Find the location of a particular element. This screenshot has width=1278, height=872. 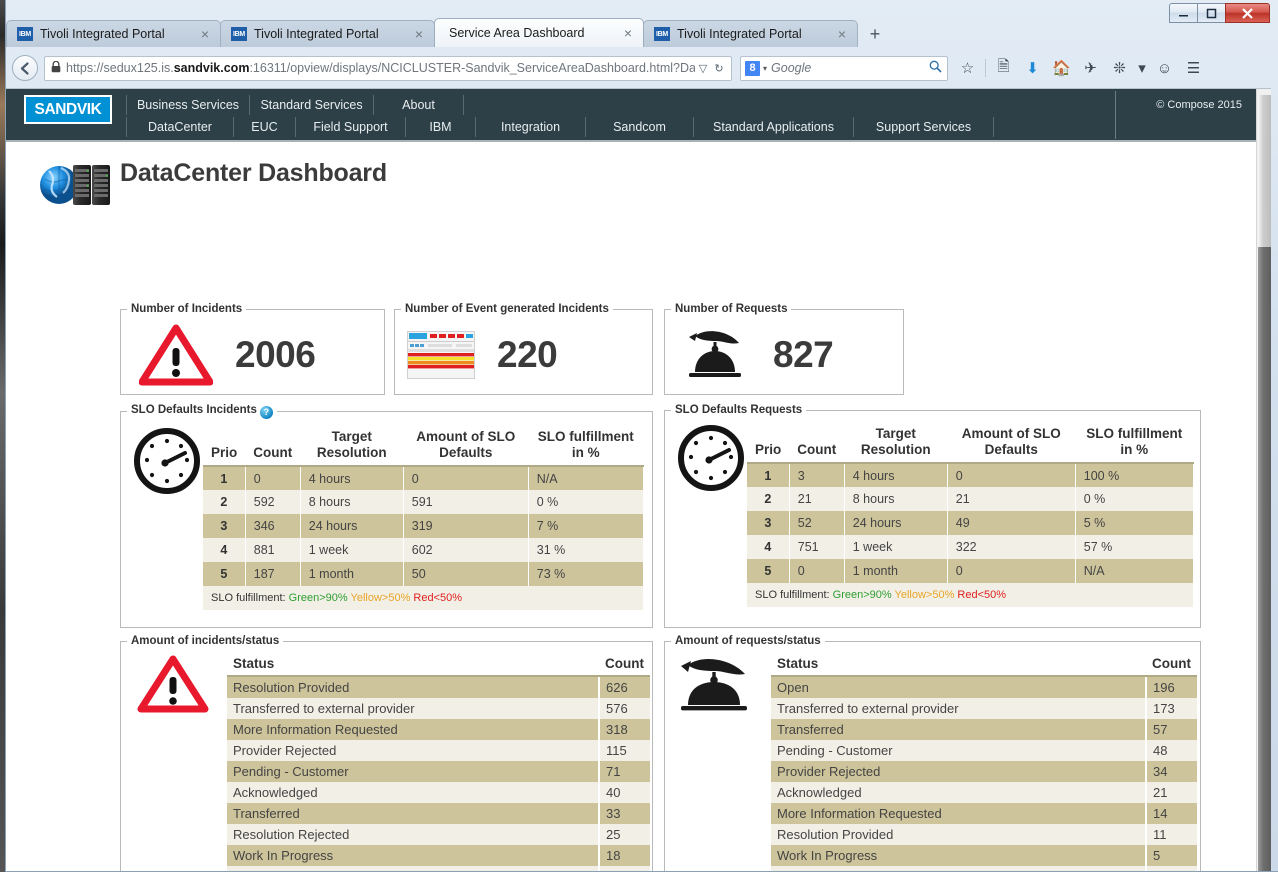

cell-status: Acknowledged is located at coordinates (959, 792).